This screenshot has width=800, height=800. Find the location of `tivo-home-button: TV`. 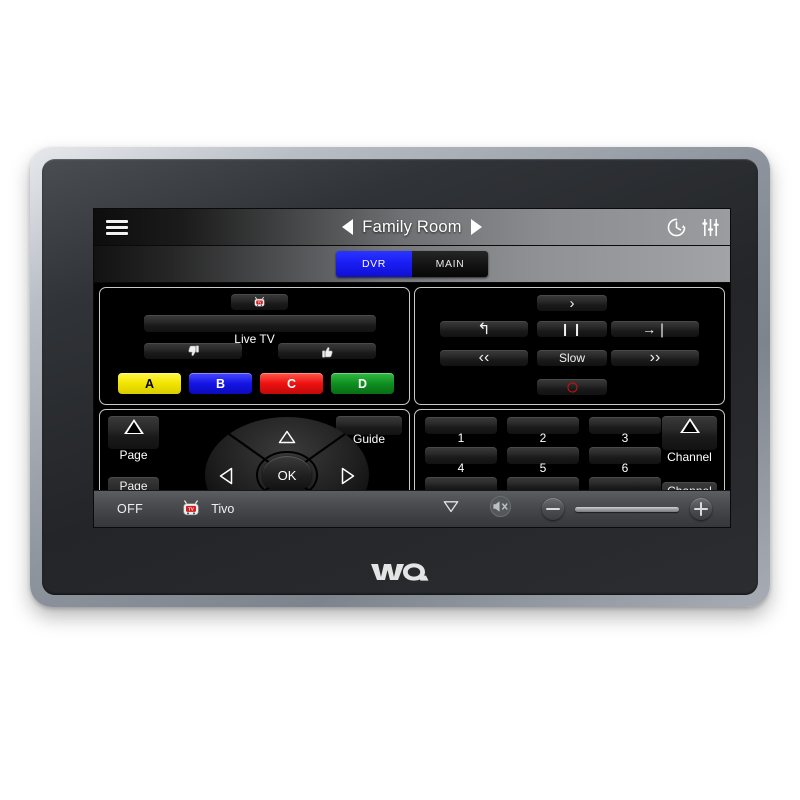

tivo-home-button: TV is located at coordinates (259, 302).